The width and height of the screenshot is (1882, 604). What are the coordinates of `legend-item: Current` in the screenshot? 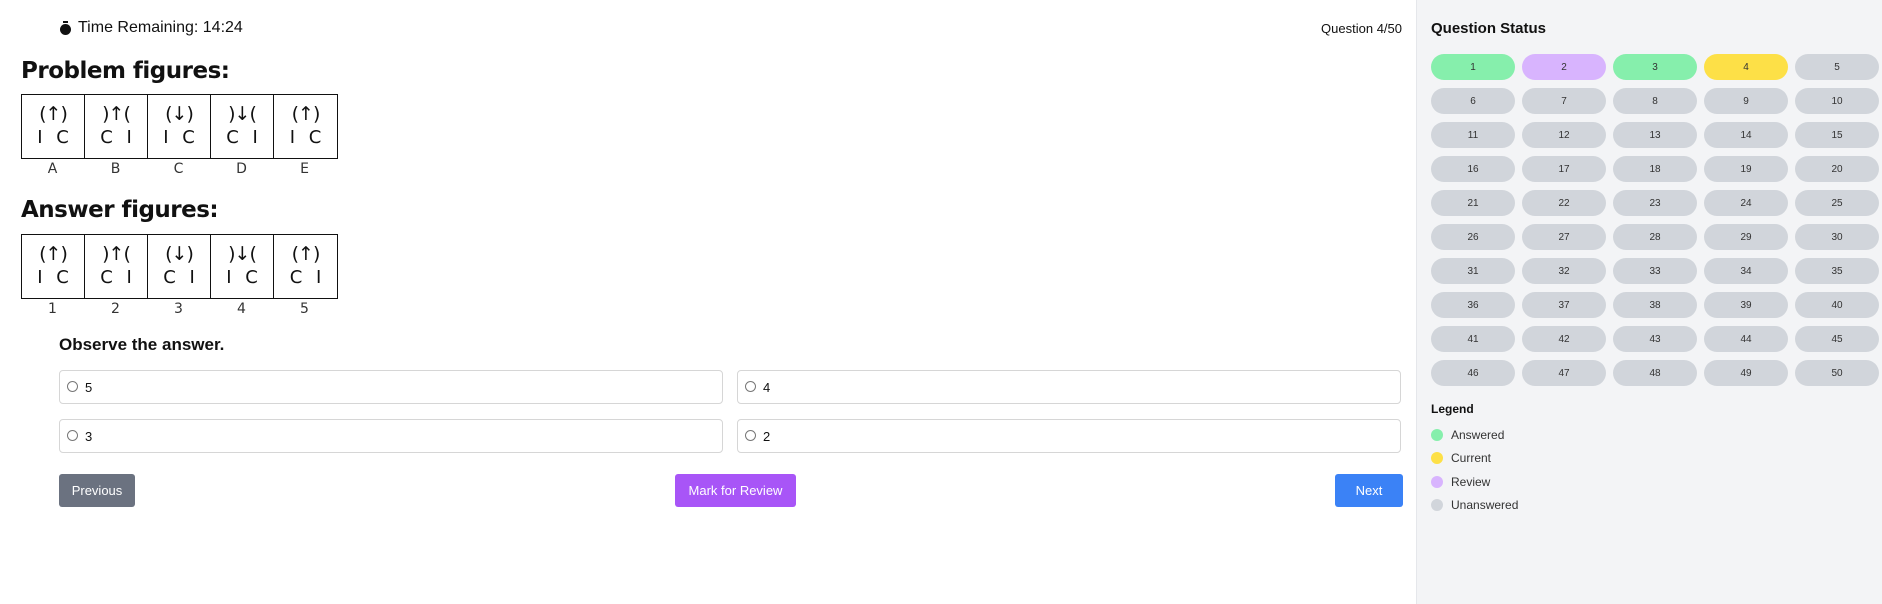 It's located at (1474, 459).